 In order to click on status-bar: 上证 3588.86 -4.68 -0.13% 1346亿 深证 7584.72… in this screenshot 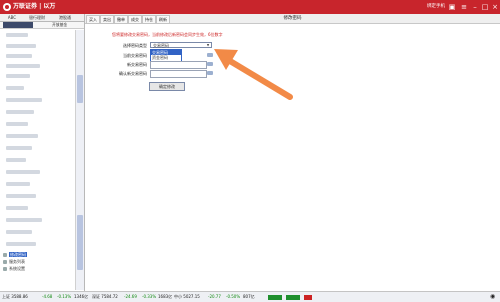, I will do `click(250, 296)`.